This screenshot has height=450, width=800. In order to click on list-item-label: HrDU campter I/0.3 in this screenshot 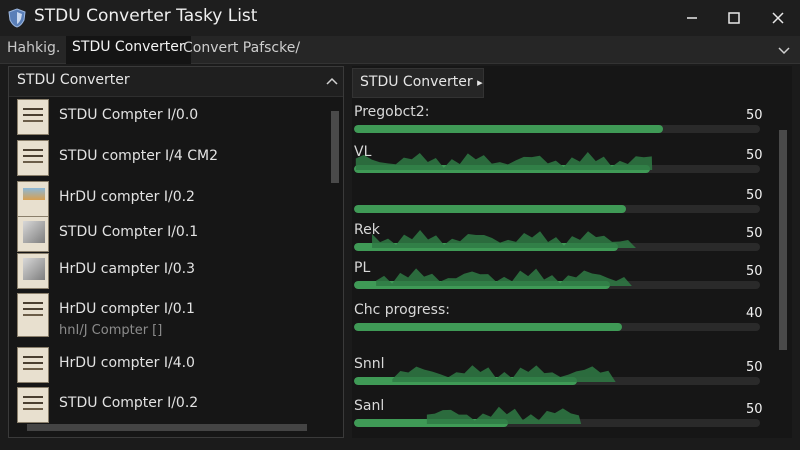, I will do `click(127, 269)`.